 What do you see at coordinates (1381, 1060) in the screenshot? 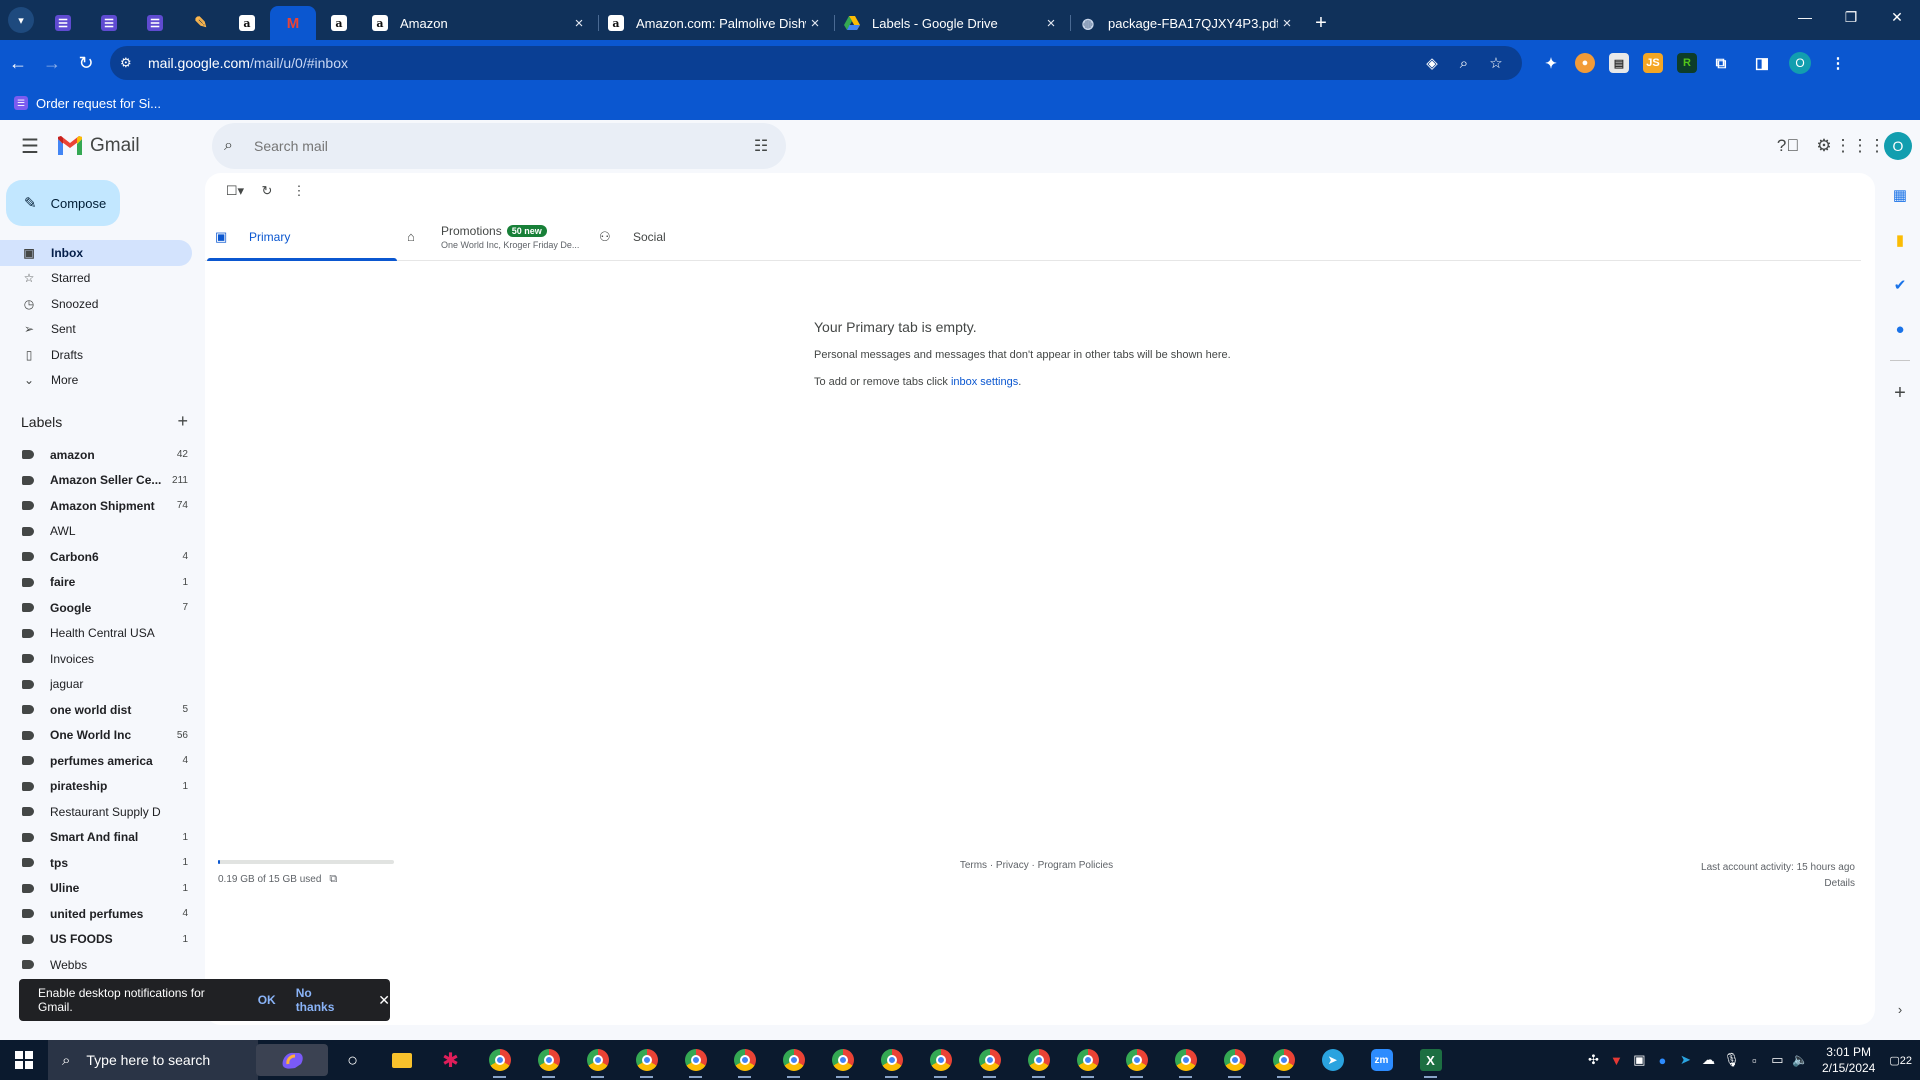
I see `zoom-app-icon: zm` at bounding box center [1381, 1060].